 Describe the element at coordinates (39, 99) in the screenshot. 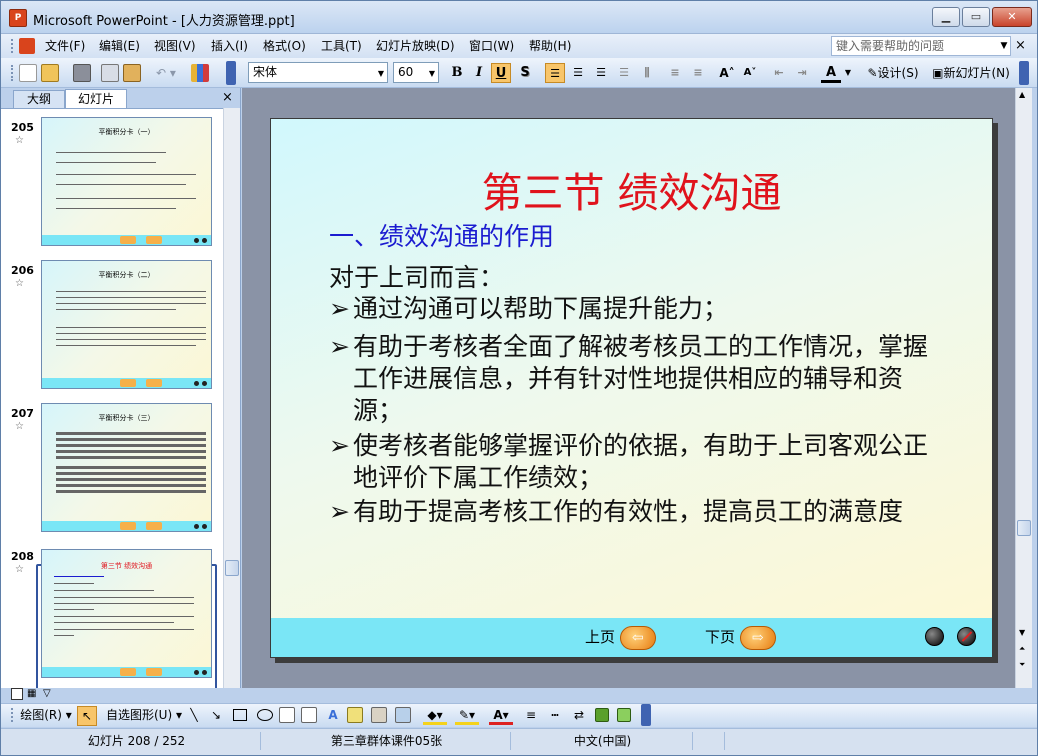

I see `tab-outline: 大纲` at that location.